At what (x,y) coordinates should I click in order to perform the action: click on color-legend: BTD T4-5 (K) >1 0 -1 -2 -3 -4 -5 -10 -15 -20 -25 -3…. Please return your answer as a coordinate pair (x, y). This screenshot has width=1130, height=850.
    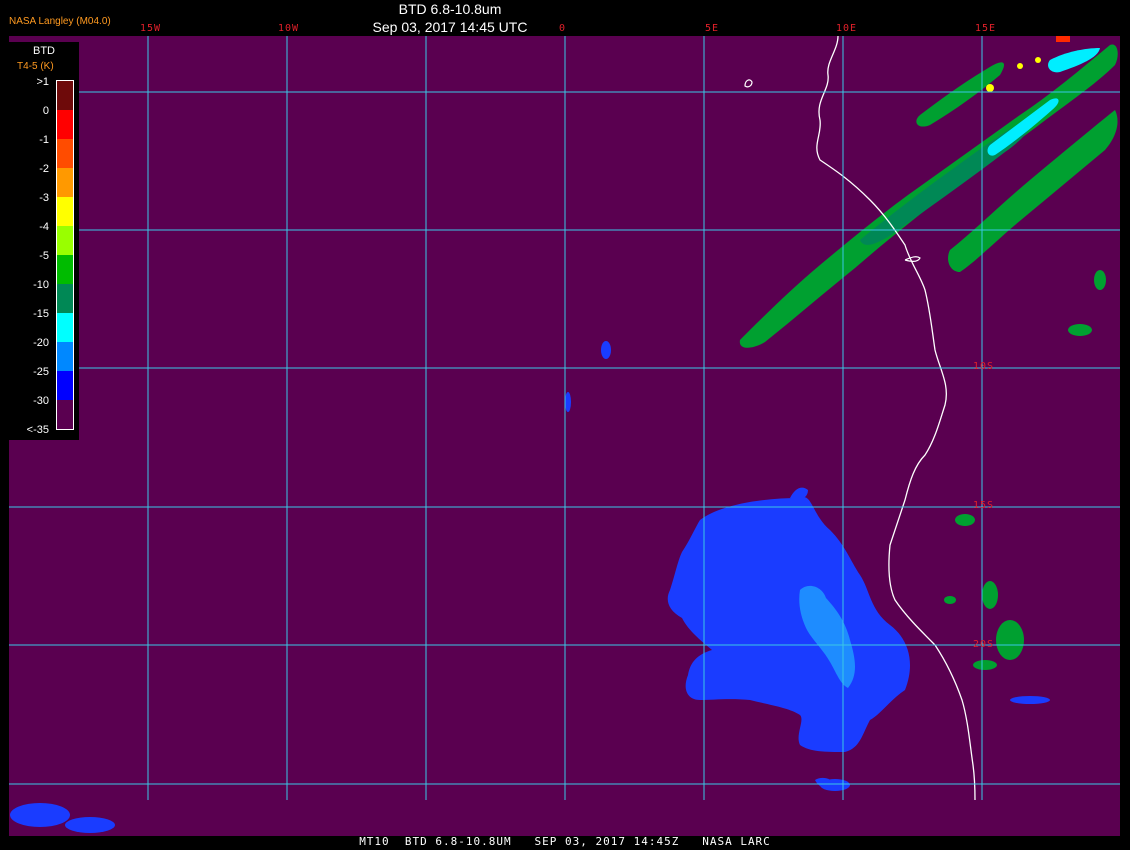
    Looking at the image, I should click on (44, 241).